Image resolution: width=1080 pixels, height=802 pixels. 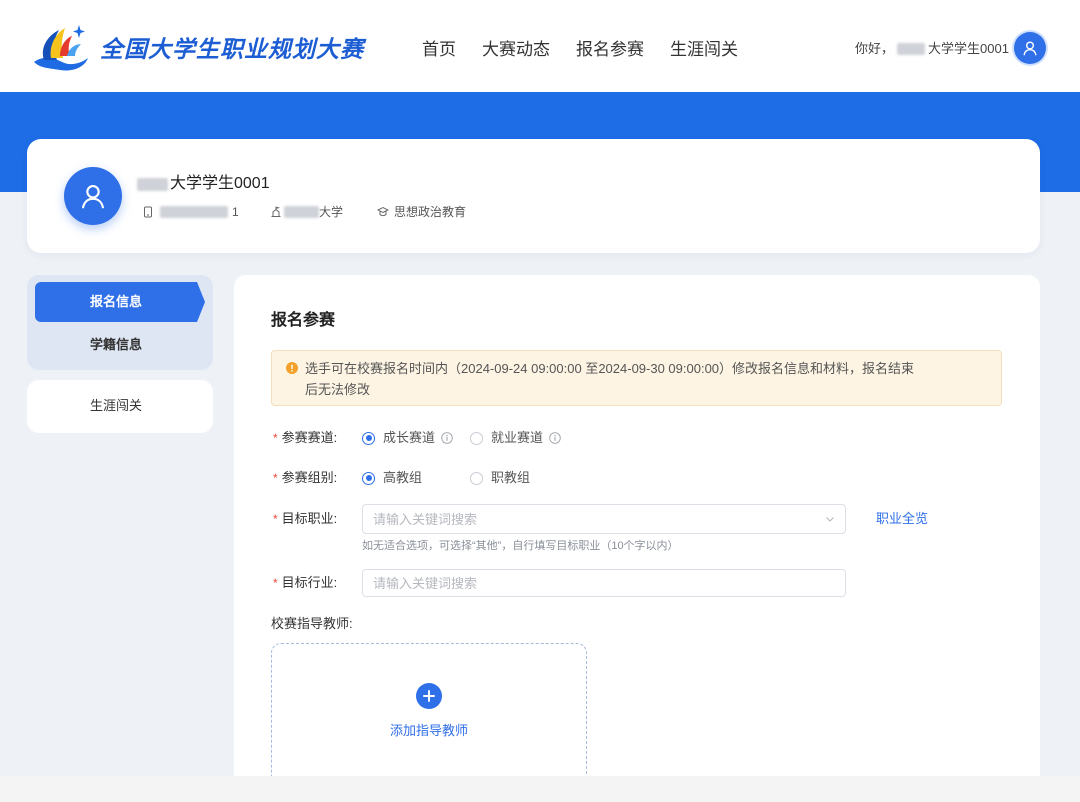 What do you see at coordinates (533, 196) in the screenshot?
I see `profile-card: 大学学生0001 1 大学 思想政治教育` at bounding box center [533, 196].